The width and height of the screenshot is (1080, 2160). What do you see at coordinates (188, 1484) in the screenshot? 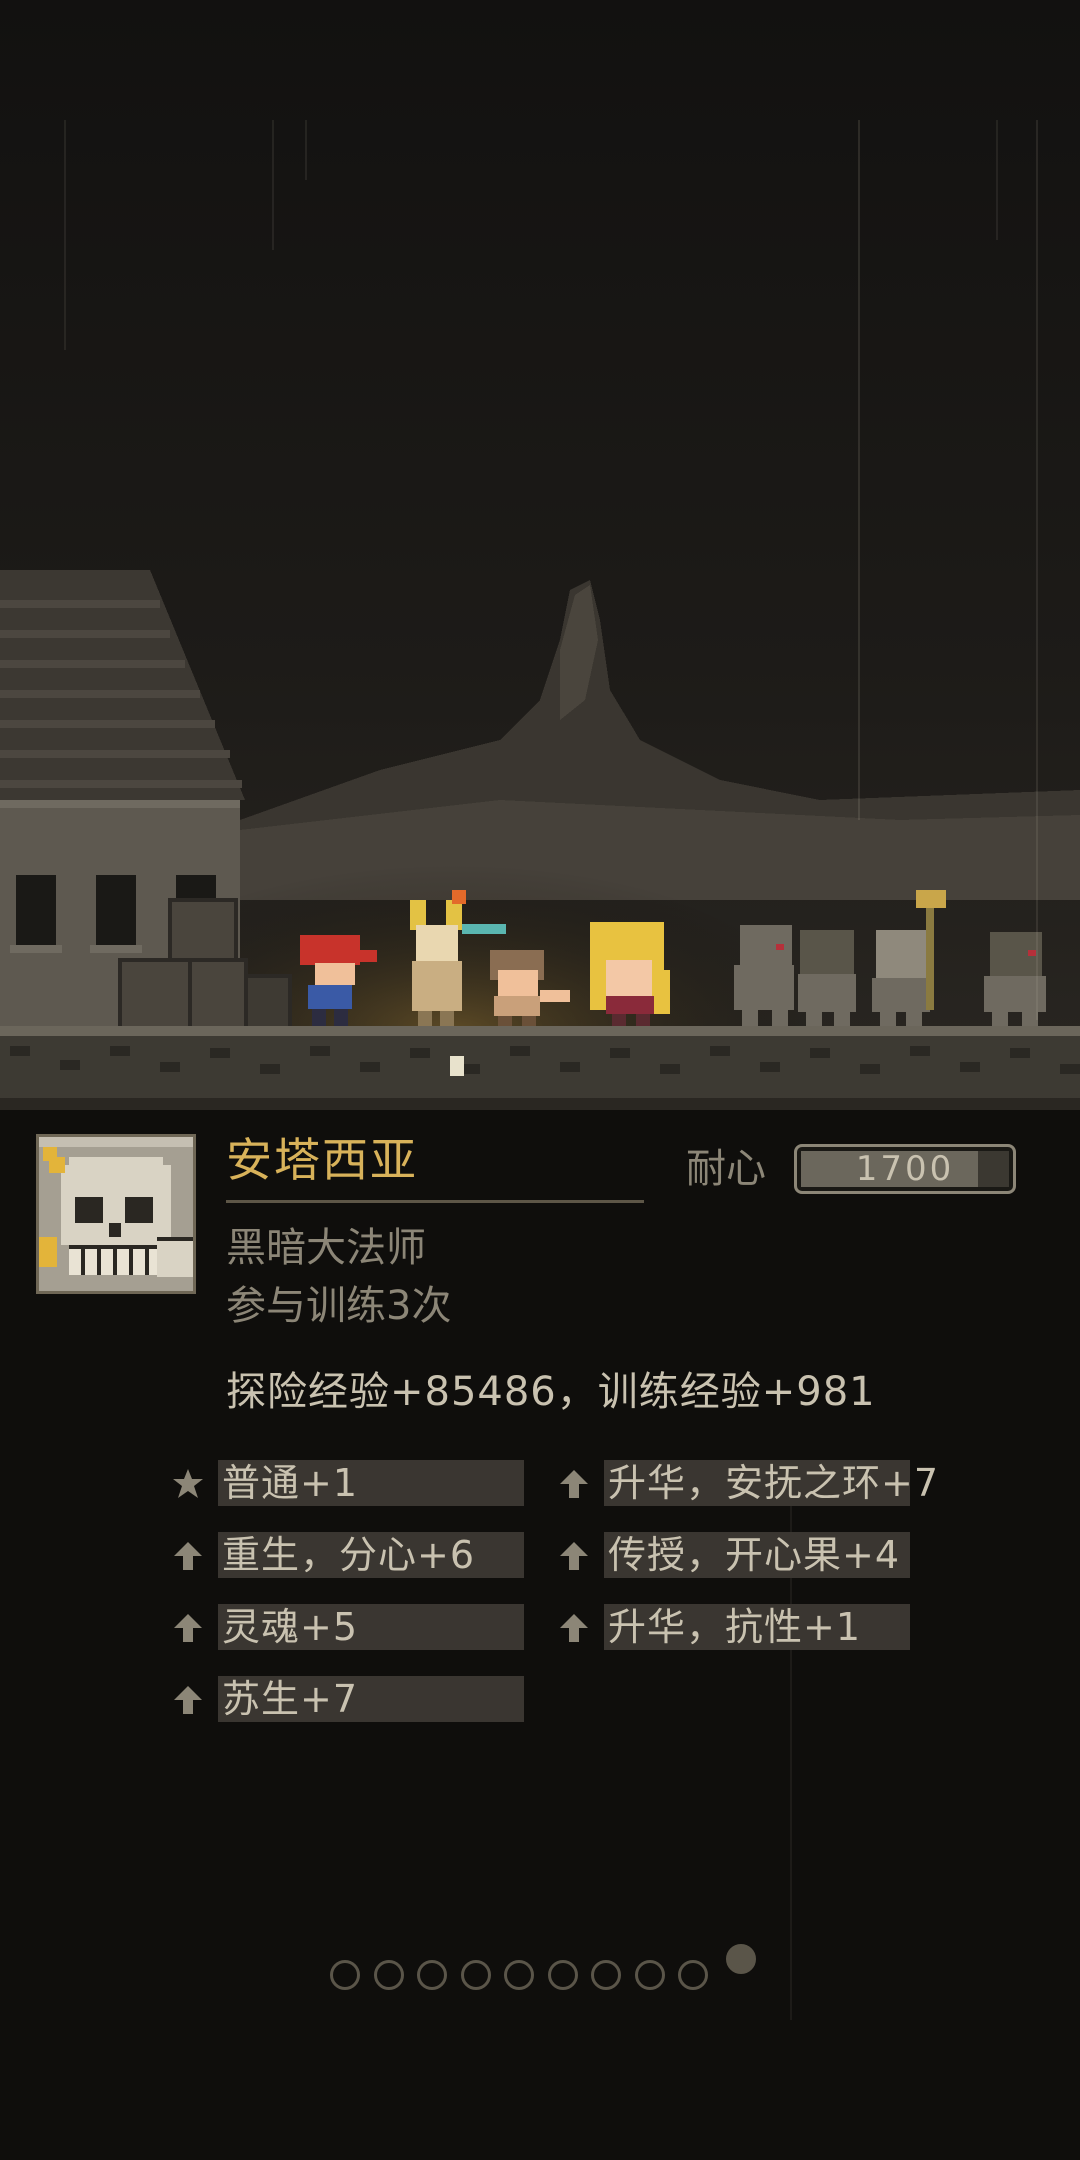
I see `star-icon` at bounding box center [188, 1484].